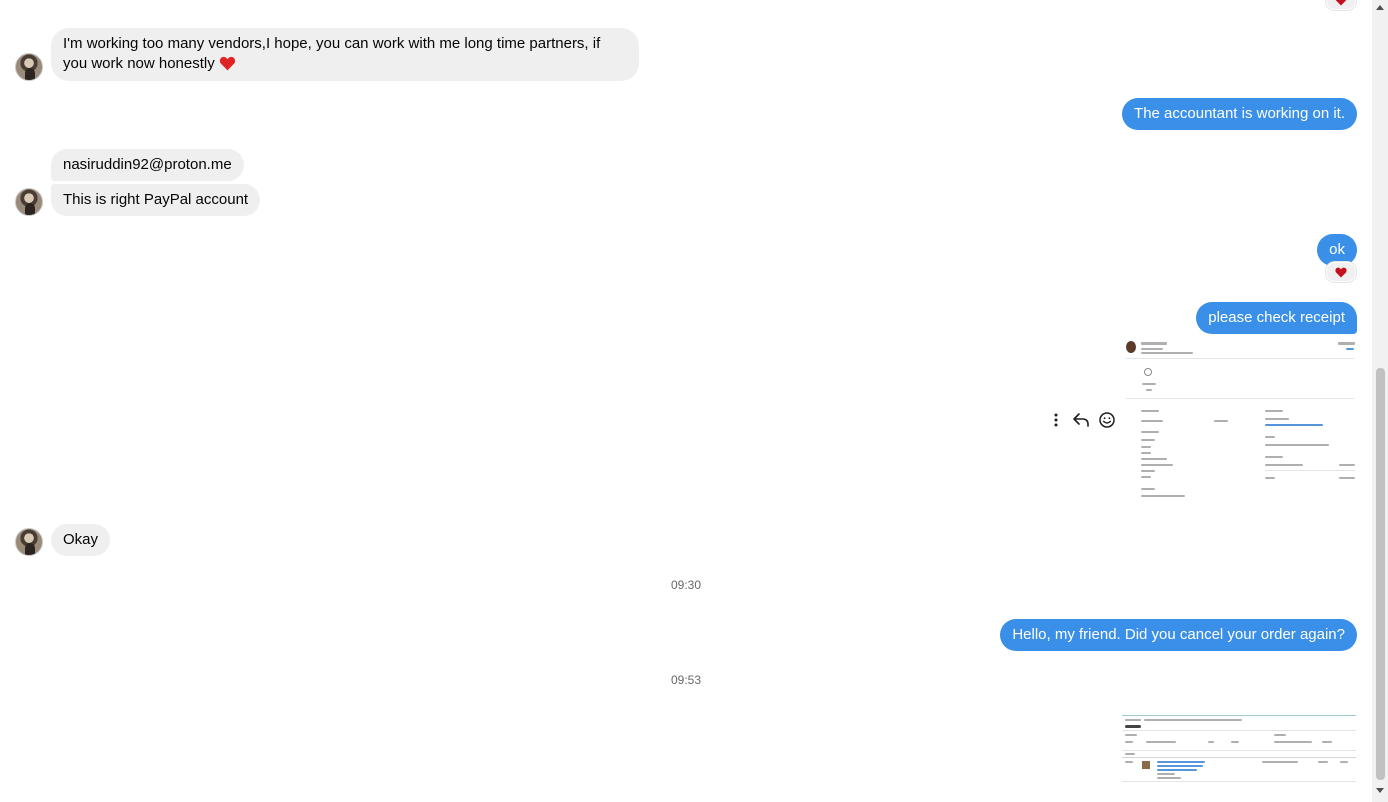 The height and width of the screenshot is (802, 1388). I want to click on outgoing-message: please check receipt, so click(1276, 318).